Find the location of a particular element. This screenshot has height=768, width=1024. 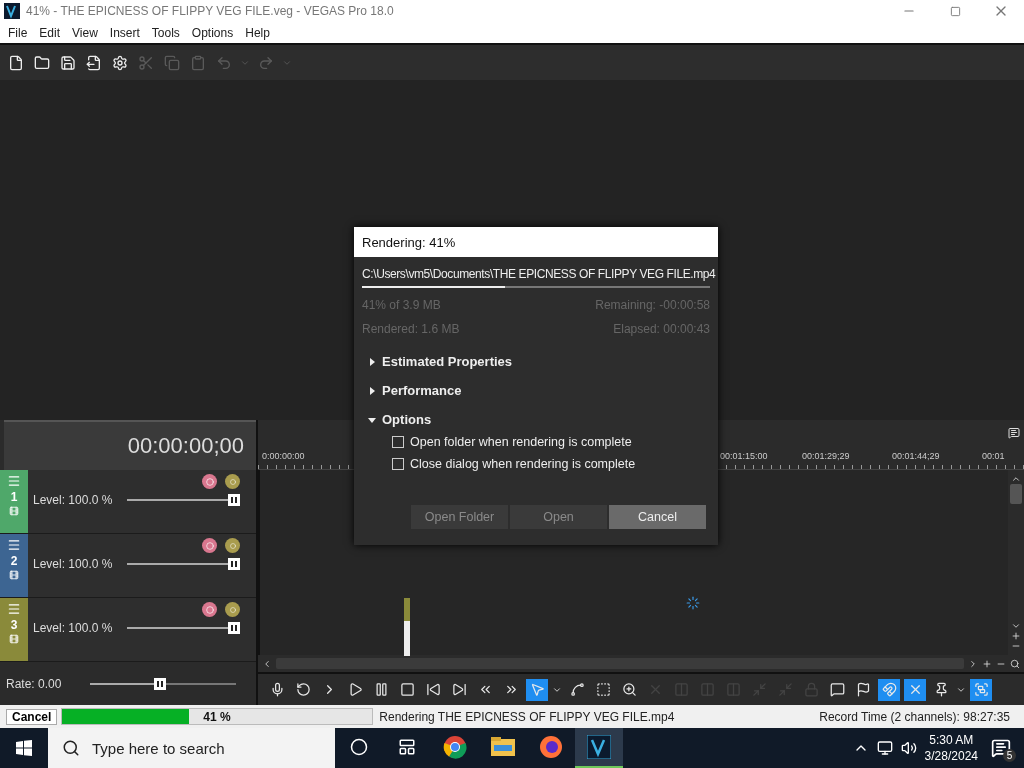

ruler-label: 0:00:00:00 is located at coordinates (283, 456).